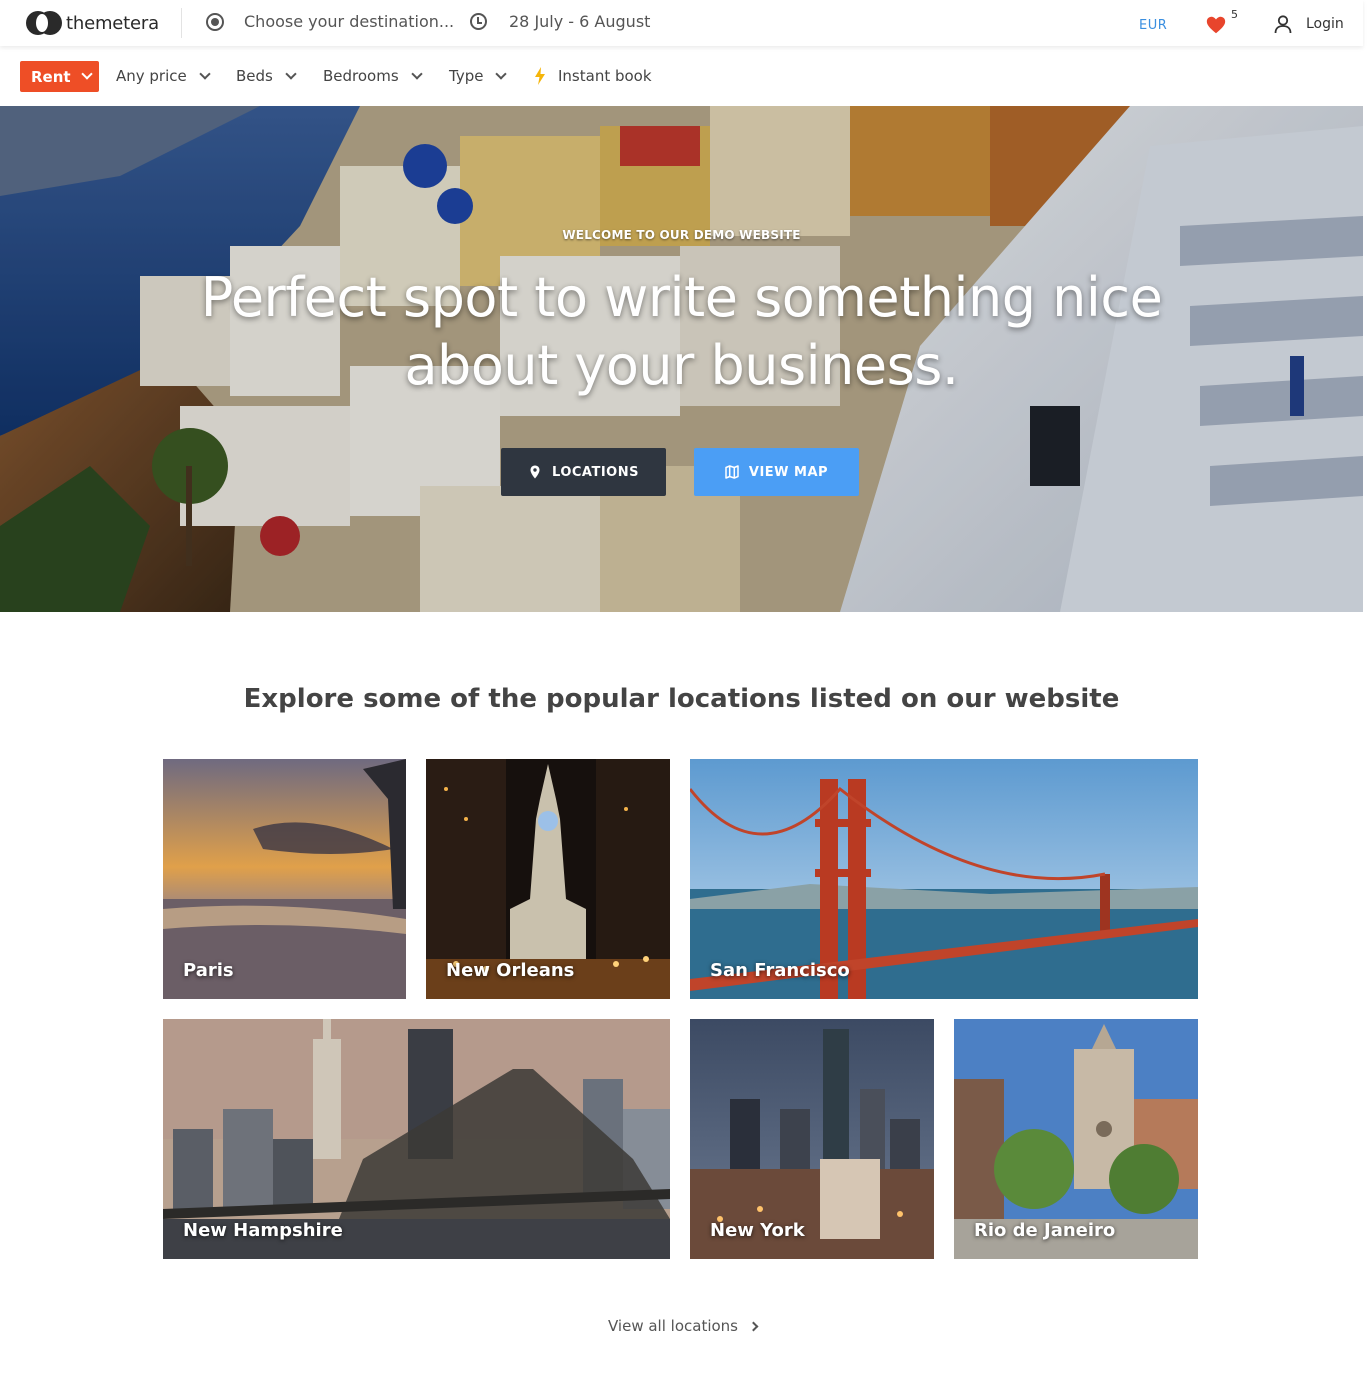 The height and width of the screenshot is (1400, 1370). I want to click on price-filter-label: Any price, so click(151, 76).